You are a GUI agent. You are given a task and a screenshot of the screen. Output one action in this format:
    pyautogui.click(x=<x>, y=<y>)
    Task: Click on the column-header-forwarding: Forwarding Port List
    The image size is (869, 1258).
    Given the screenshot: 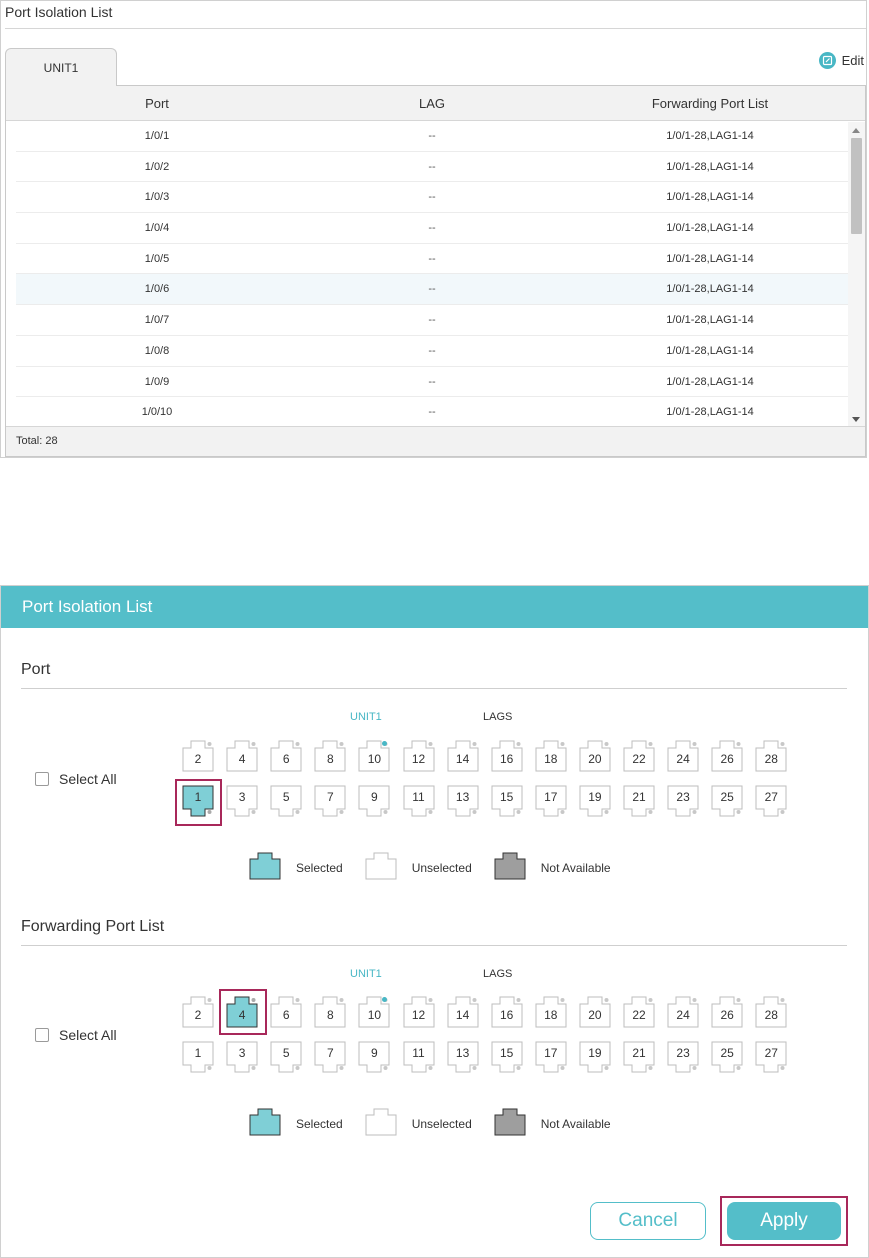 What is the action you would take?
    pyautogui.click(x=710, y=103)
    